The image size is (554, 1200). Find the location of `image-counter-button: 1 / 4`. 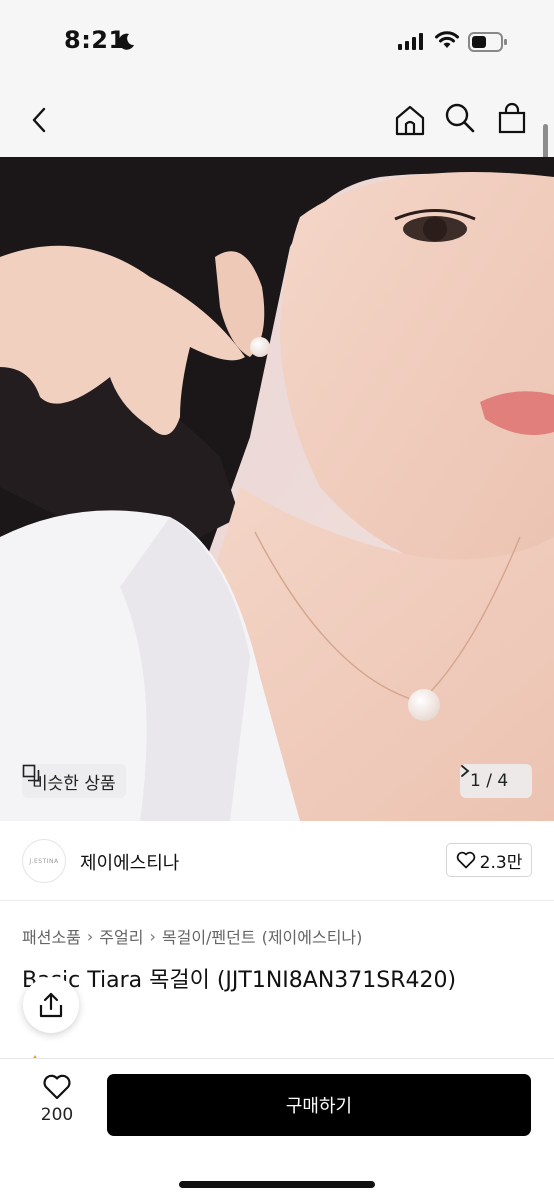

image-counter-button: 1 / 4 is located at coordinates (496, 781).